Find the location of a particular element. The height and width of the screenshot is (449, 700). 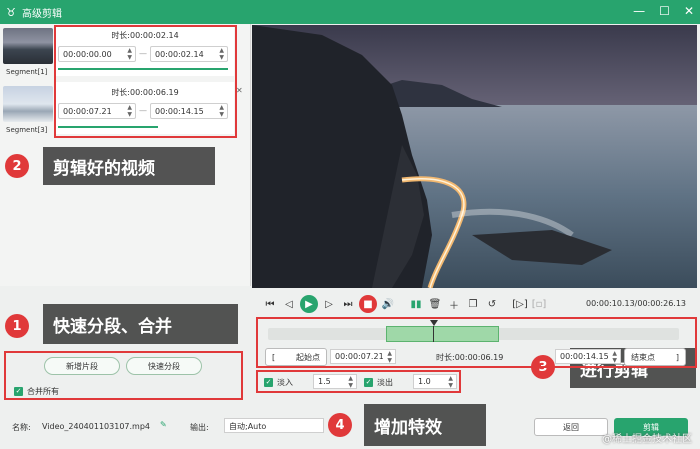

segment-end-input: 00:00:14.15 ▲ ▼ is located at coordinates (189, 111).